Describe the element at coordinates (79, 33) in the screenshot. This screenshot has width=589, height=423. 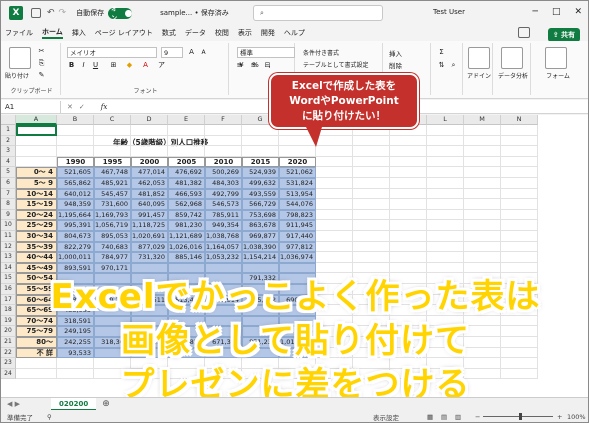
I see `menu-tab-2: 挿入` at that location.